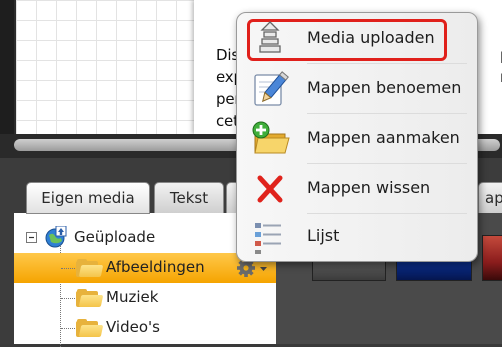 This screenshot has height=347, width=502. What do you see at coordinates (369, 187) in the screenshot?
I see `menu-item-label: Mappen wissen` at bounding box center [369, 187].